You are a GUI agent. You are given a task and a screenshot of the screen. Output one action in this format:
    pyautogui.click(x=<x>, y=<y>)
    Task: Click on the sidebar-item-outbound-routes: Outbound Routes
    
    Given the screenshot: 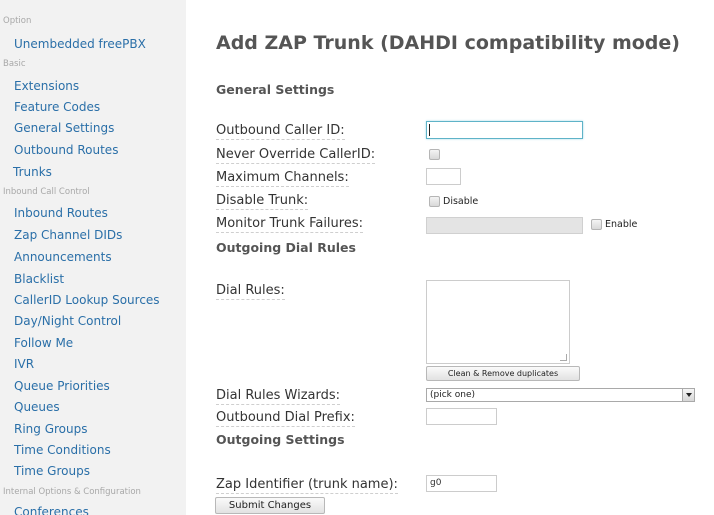 What is the action you would take?
    pyautogui.click(x=93, y=150)
    